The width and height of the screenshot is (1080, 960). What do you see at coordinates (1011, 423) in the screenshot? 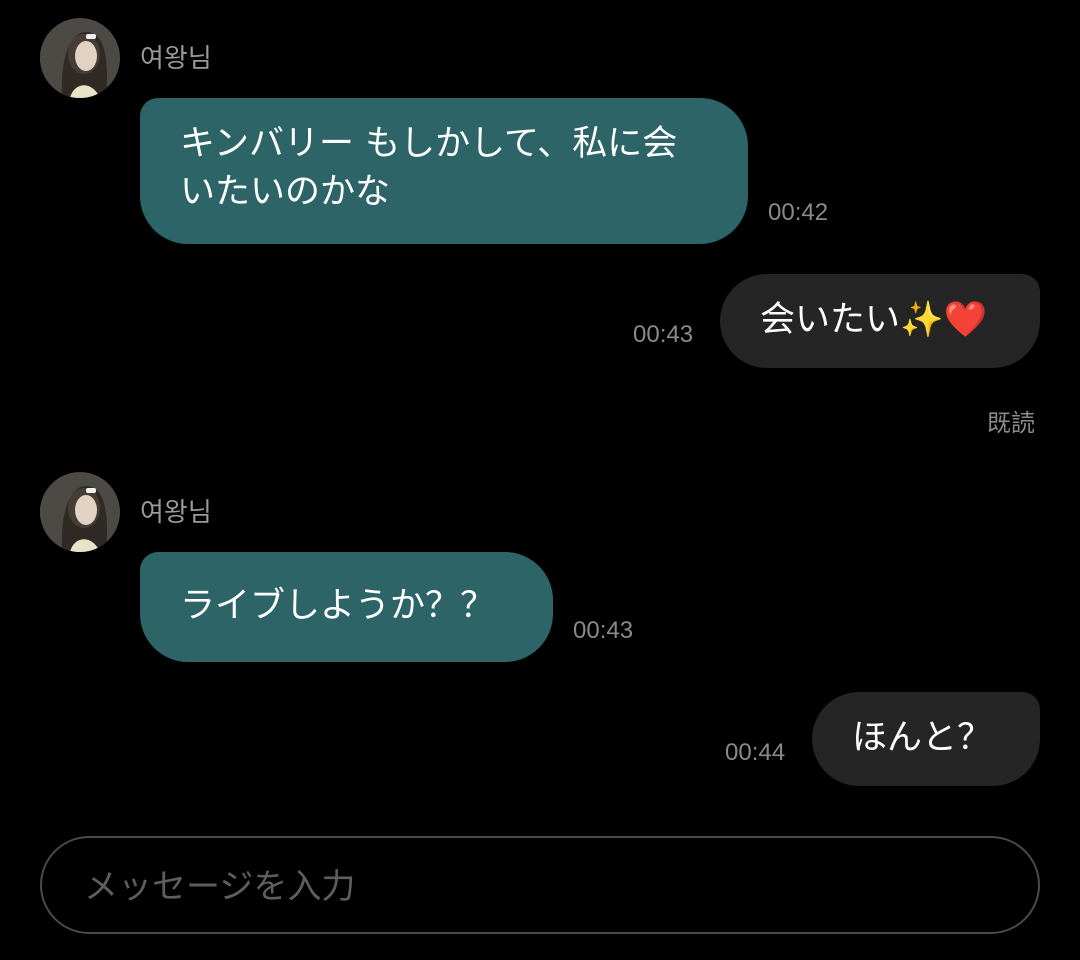
I see `read-receipt: 既読` at bounding box center [1011, 423].